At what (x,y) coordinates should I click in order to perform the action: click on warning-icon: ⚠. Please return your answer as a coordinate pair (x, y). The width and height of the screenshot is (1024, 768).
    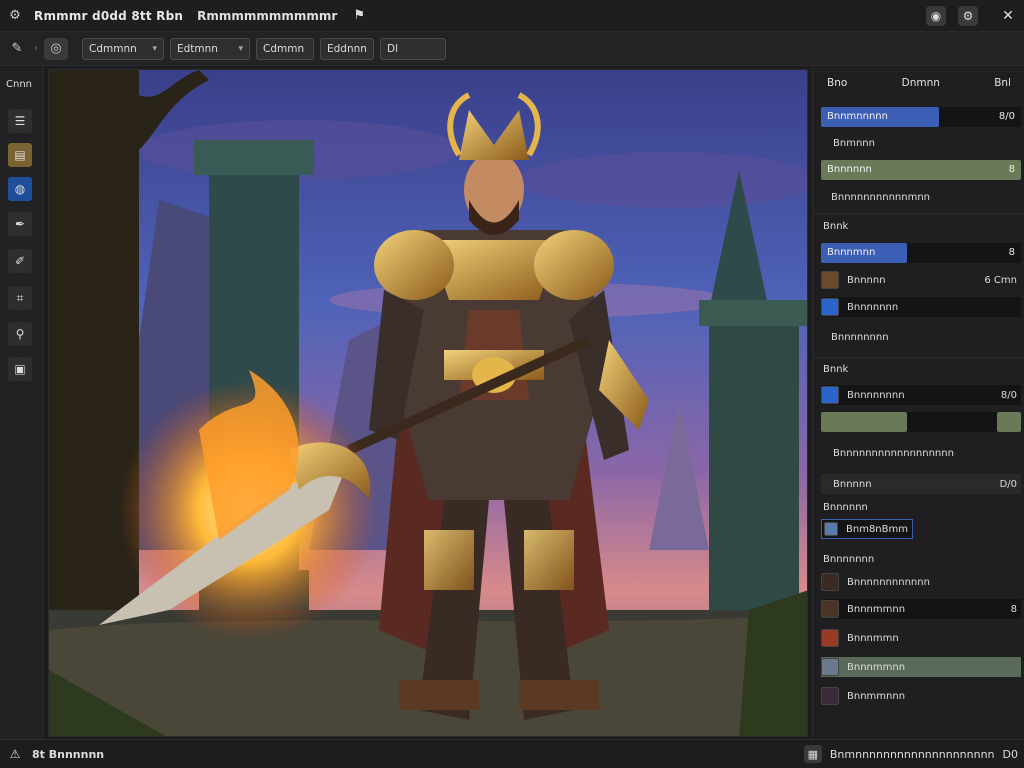
    Looking at the image, I should click on (15, 754).